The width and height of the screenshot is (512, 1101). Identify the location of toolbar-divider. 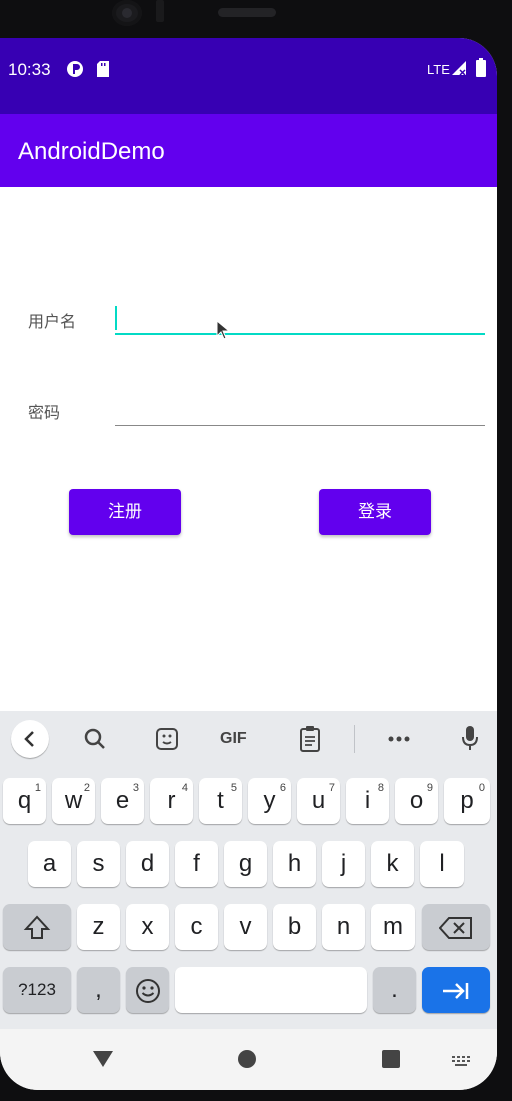
(354, 739).